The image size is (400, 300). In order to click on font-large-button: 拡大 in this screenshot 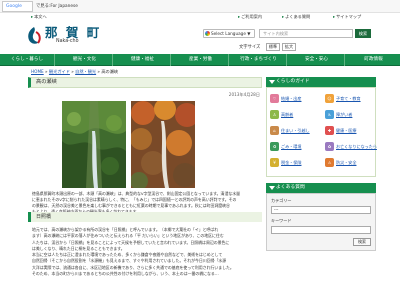, I will do `click(289, 47)`.